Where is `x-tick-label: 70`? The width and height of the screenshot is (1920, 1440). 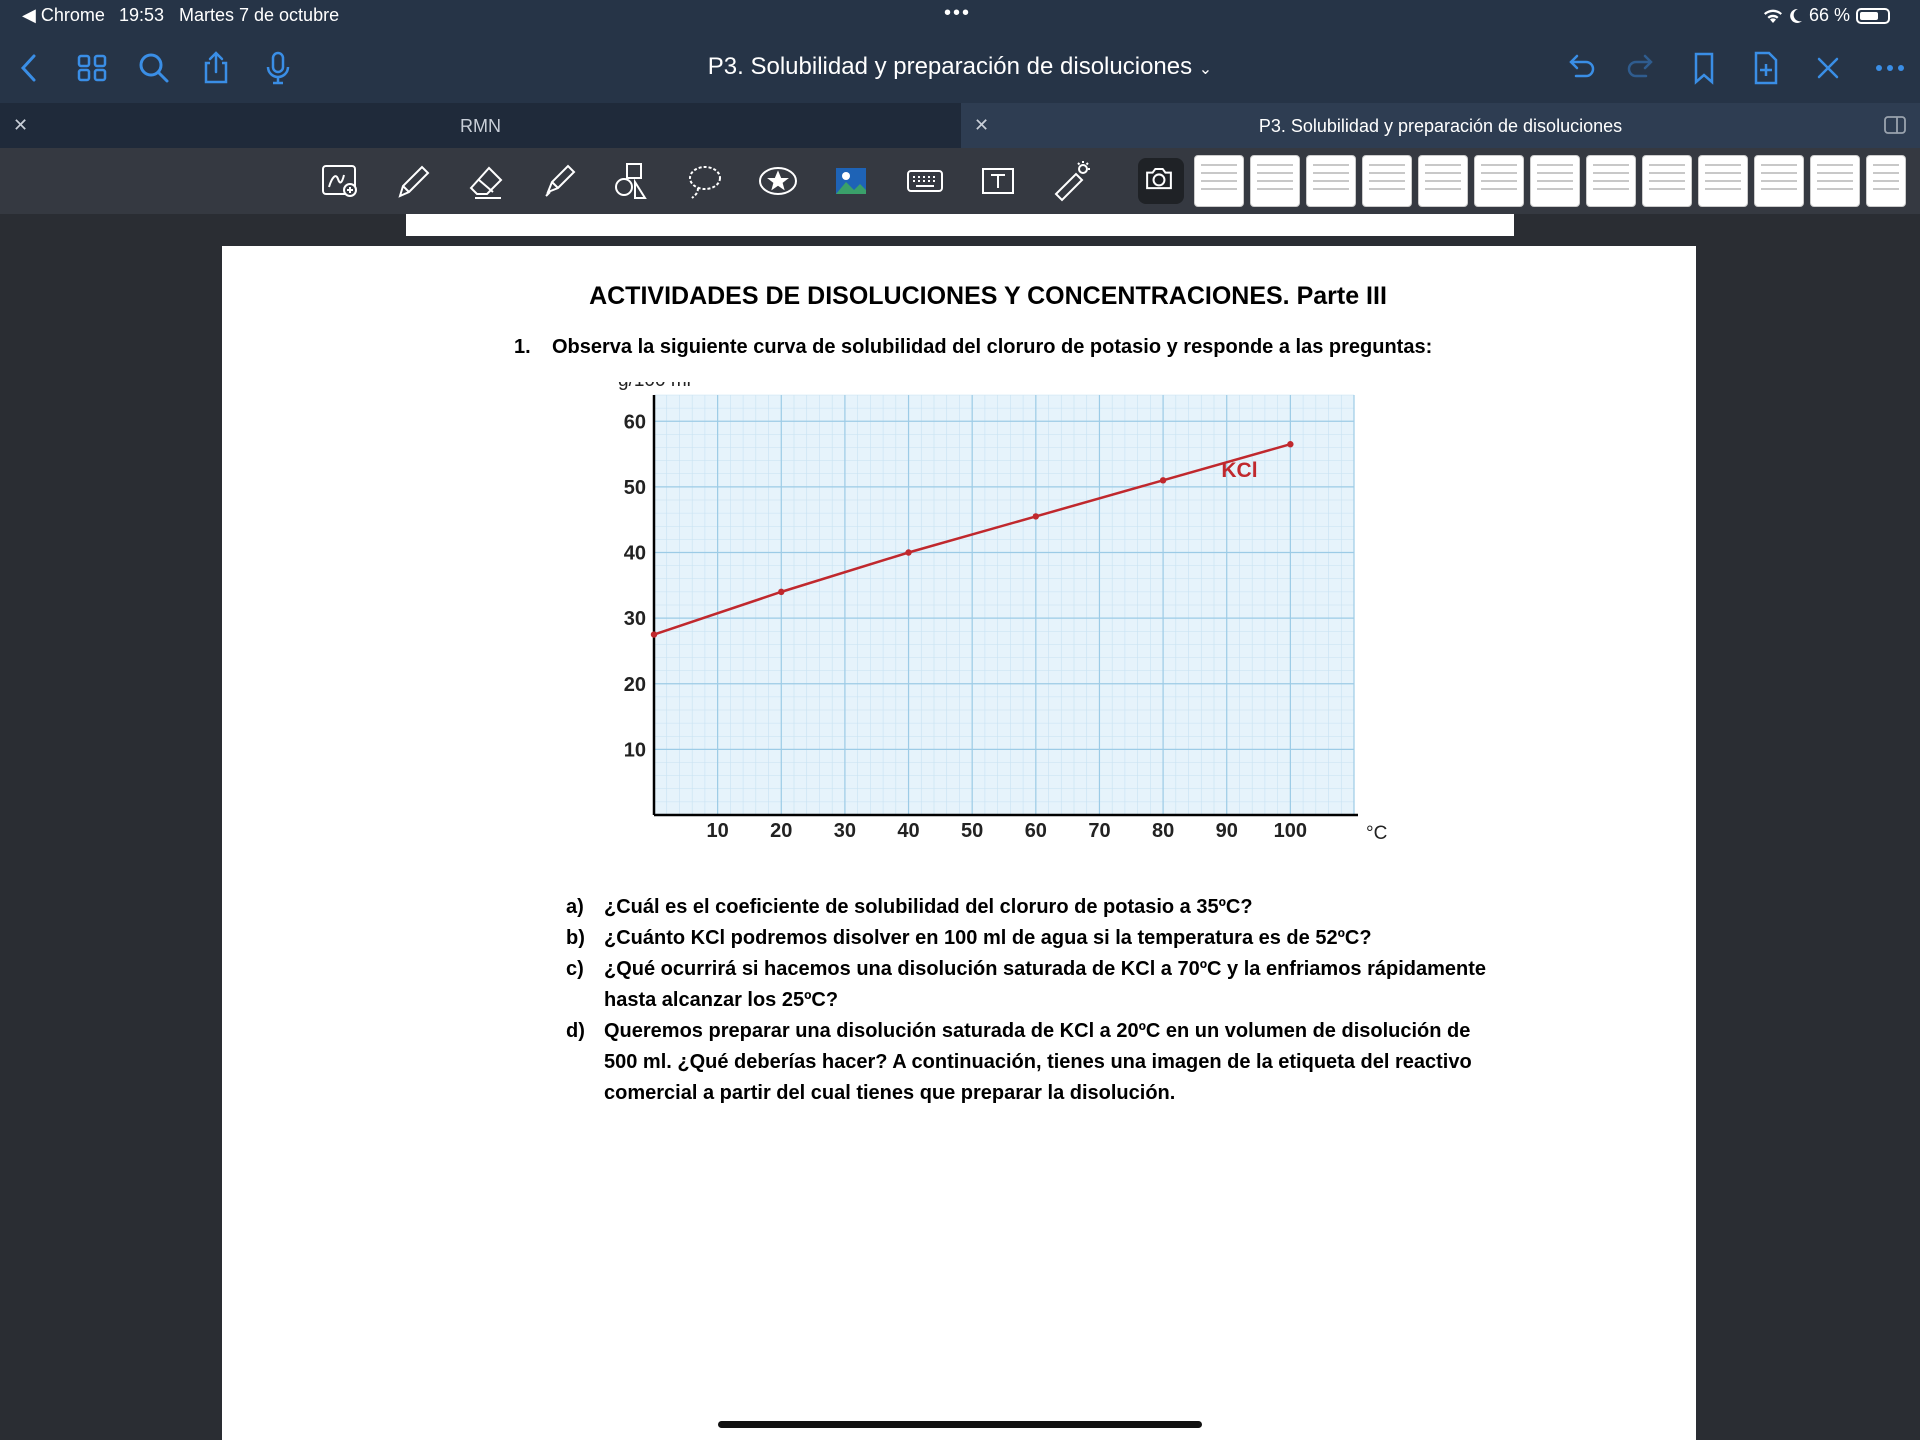 x-tick-label: 70 is located at coordinates (1099, 831).